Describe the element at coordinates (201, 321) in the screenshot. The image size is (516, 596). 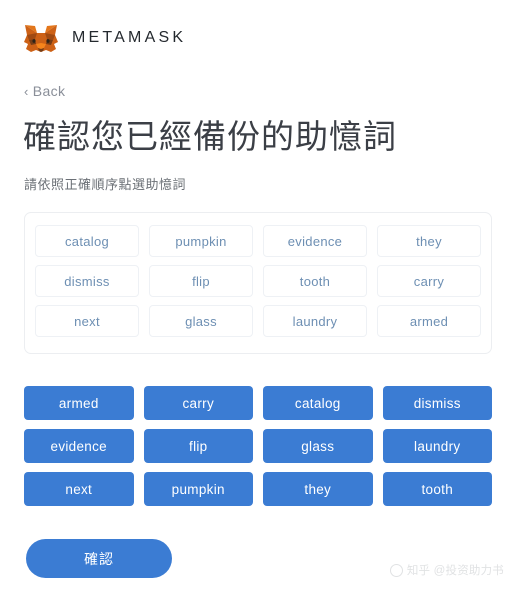
I see `selected-word-slot: glass` at that location.